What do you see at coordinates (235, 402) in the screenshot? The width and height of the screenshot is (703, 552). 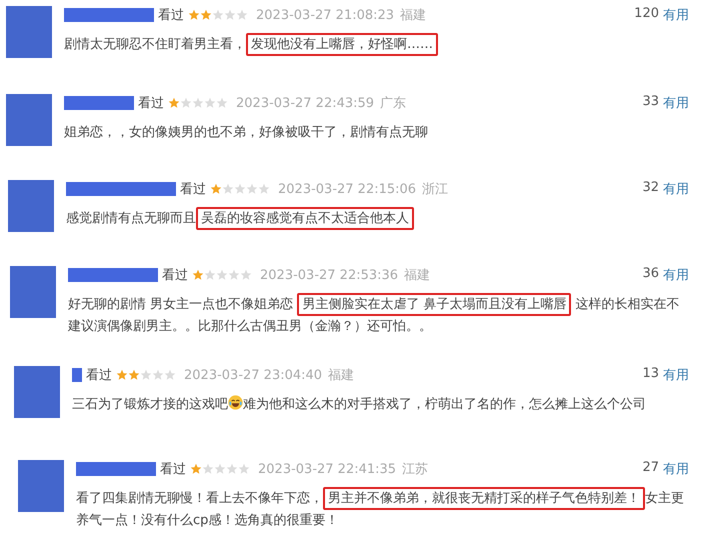 I see `laughing-face-icon` at bounding box center [235, 402].